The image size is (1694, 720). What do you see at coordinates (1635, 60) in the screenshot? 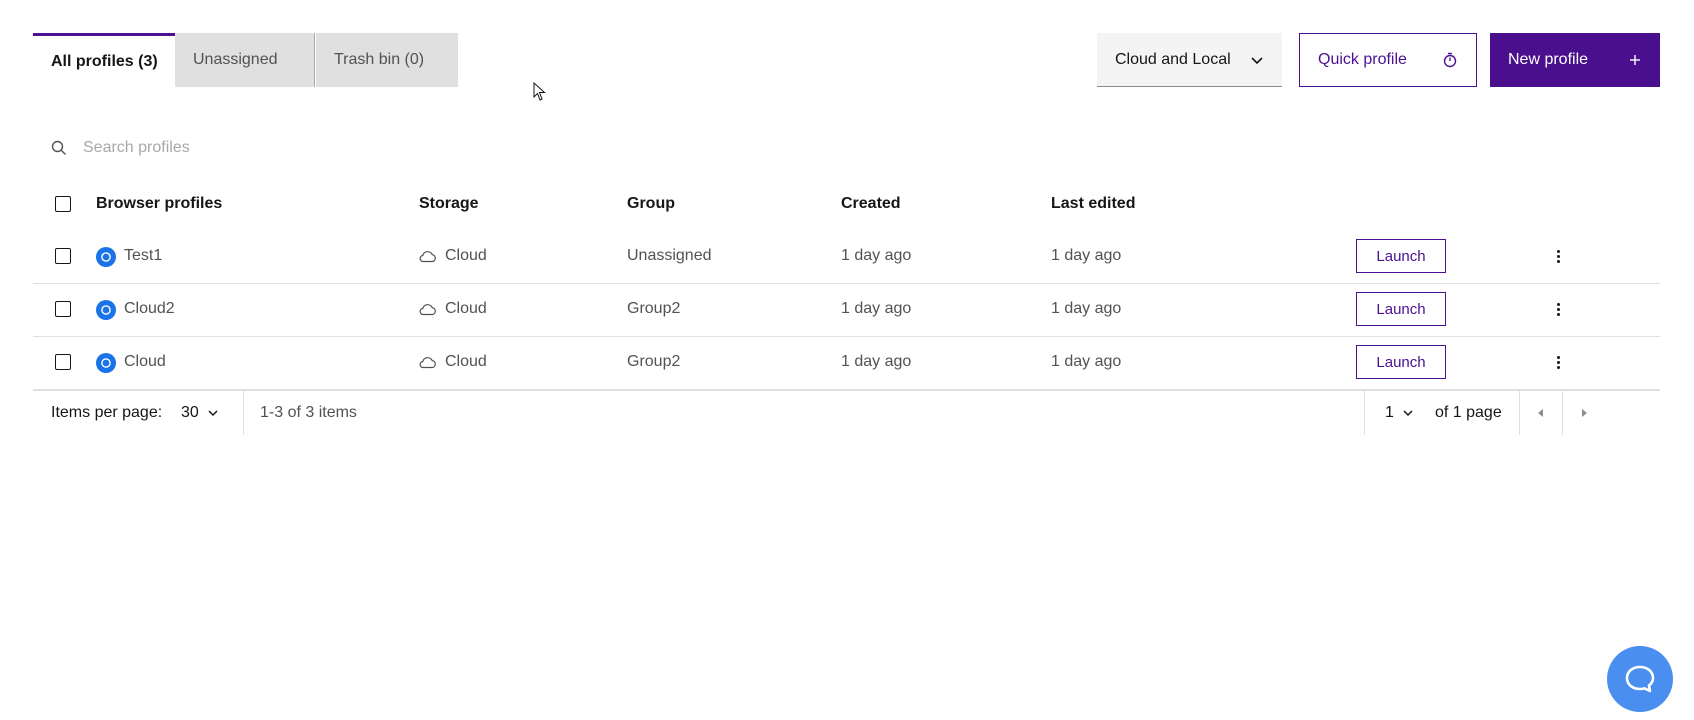
I see `plus-icon` at bounding box center [1635, 60].